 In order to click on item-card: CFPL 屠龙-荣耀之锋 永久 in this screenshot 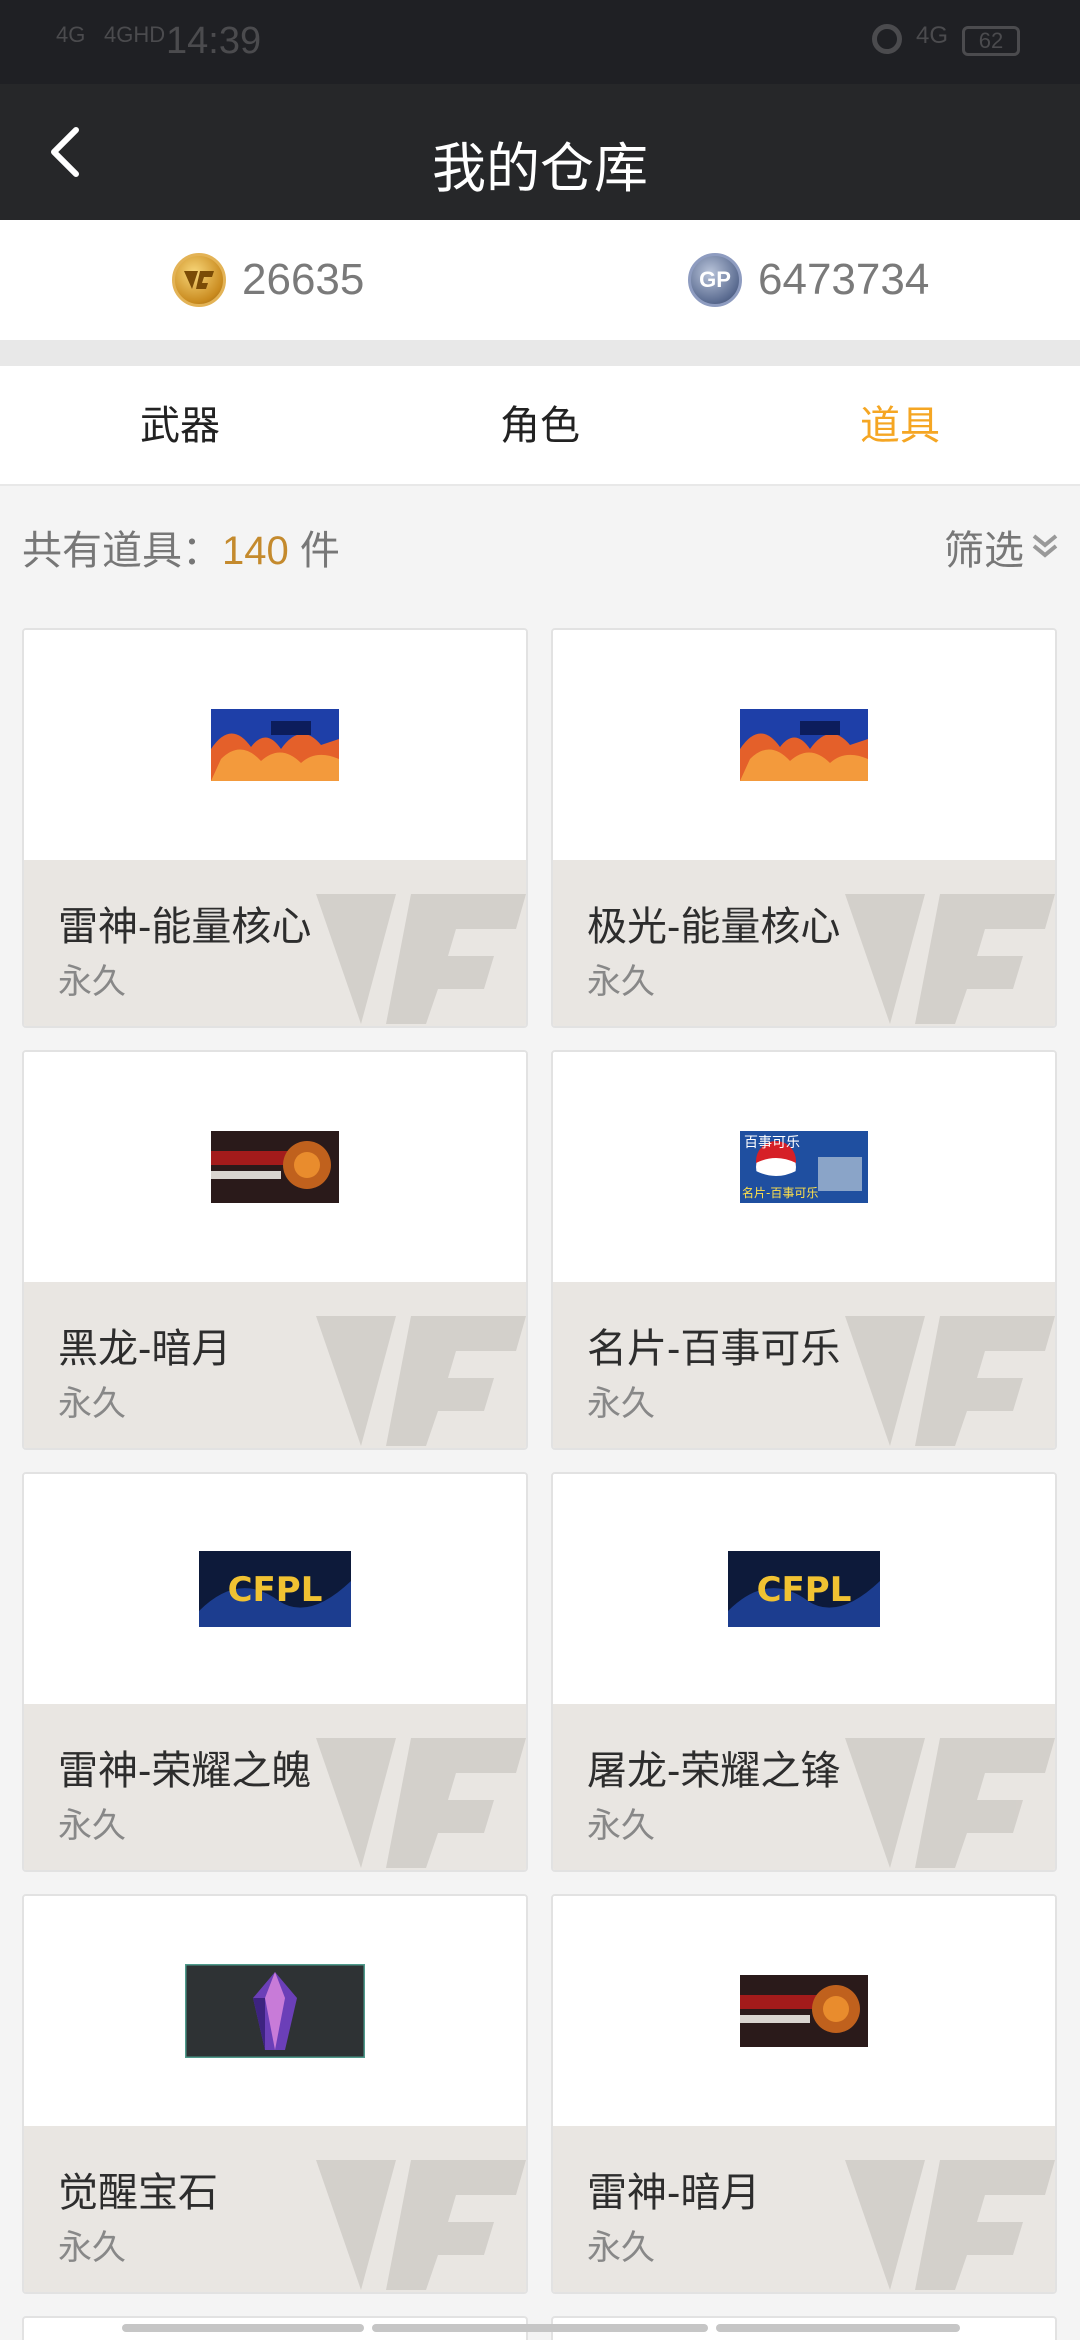, I will do `click(804, 1672)`.